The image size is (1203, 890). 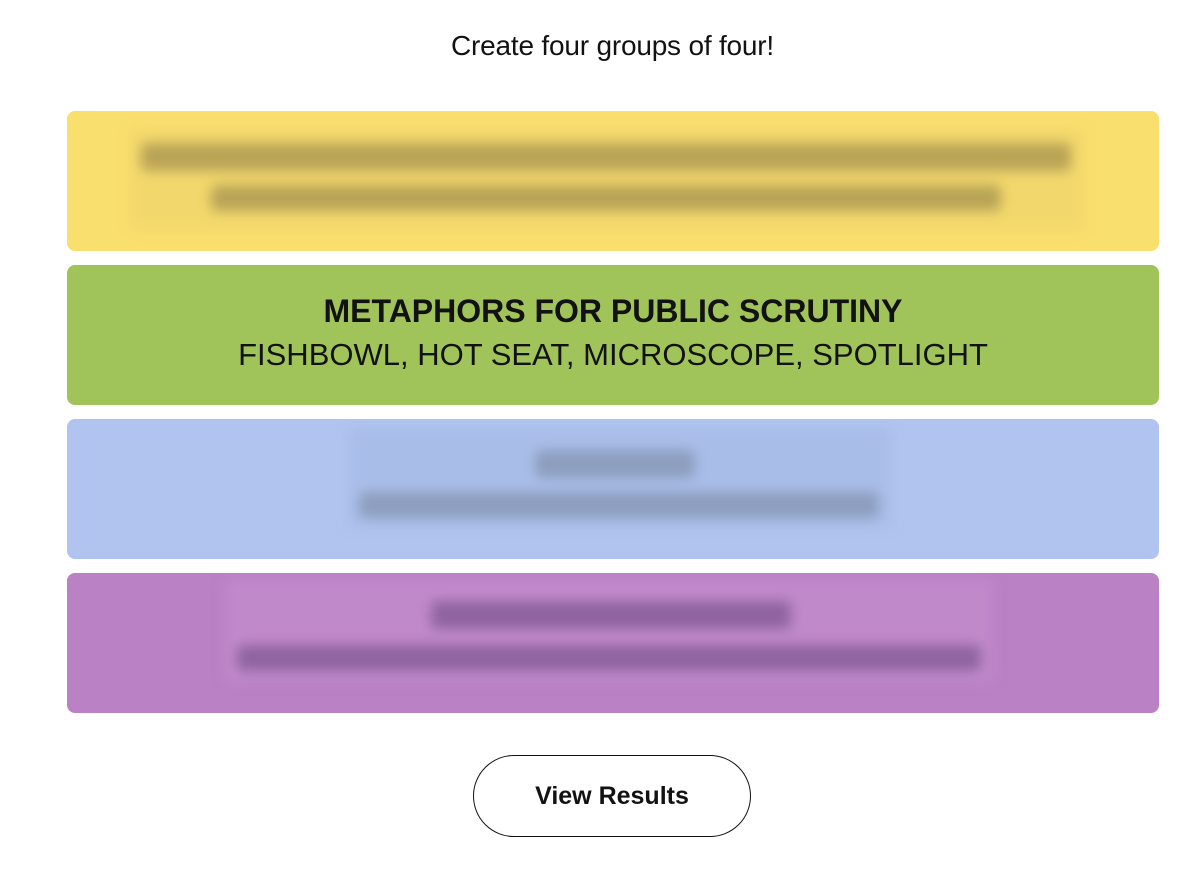 I want to click on solved-group-blue, so click(x=613, y=489).